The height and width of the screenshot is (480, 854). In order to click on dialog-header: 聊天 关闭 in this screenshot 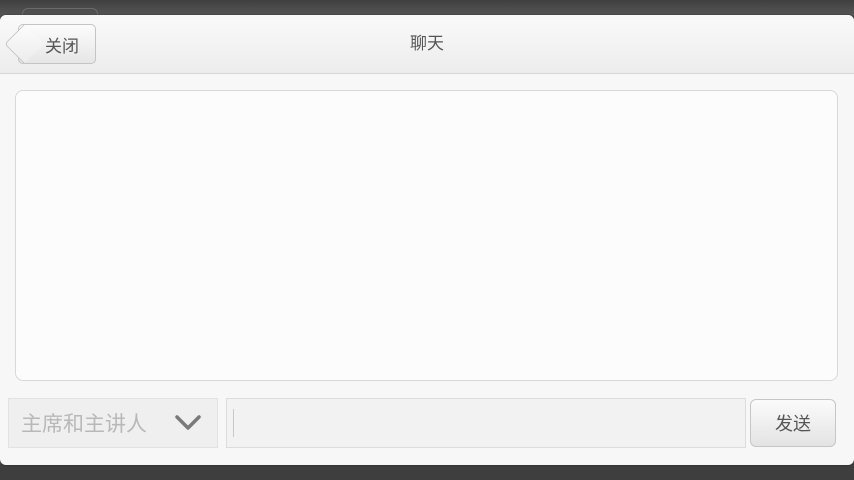, I will do `click(427, 44)`.